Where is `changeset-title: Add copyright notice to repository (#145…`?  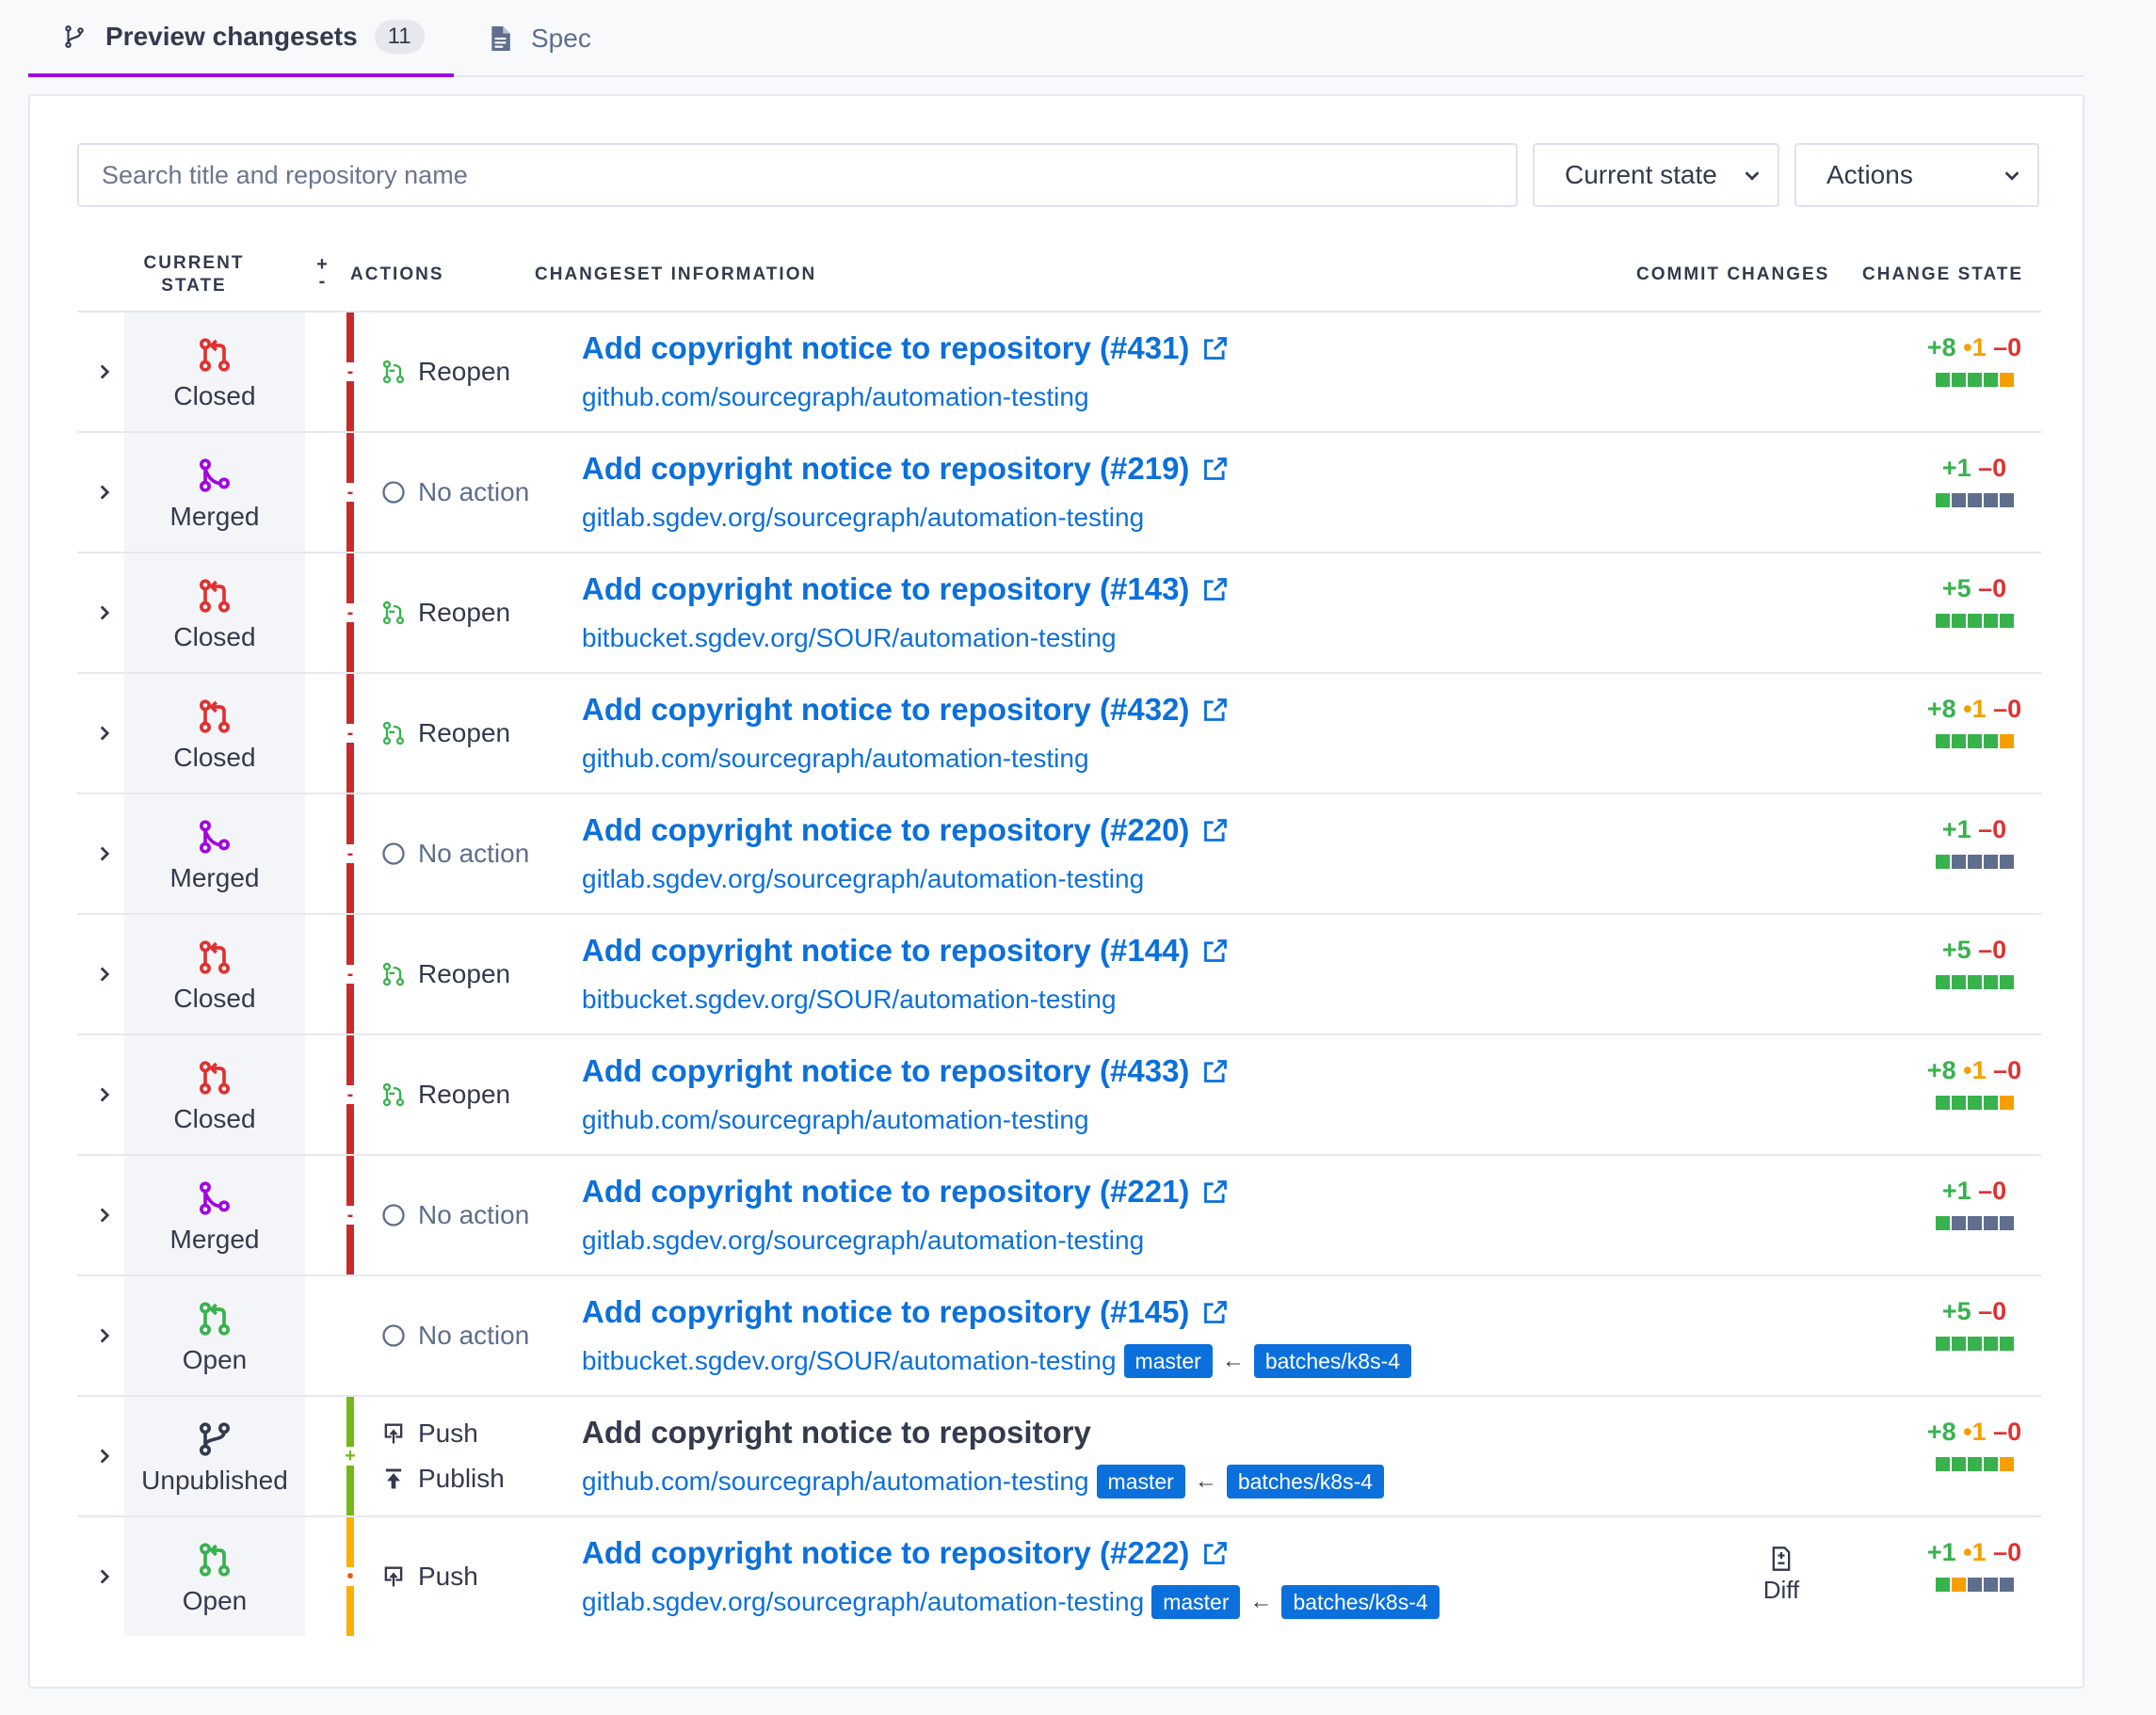
changeset-title: Add copyright notice to repository (#145… is located at coordinates (996, 1312).